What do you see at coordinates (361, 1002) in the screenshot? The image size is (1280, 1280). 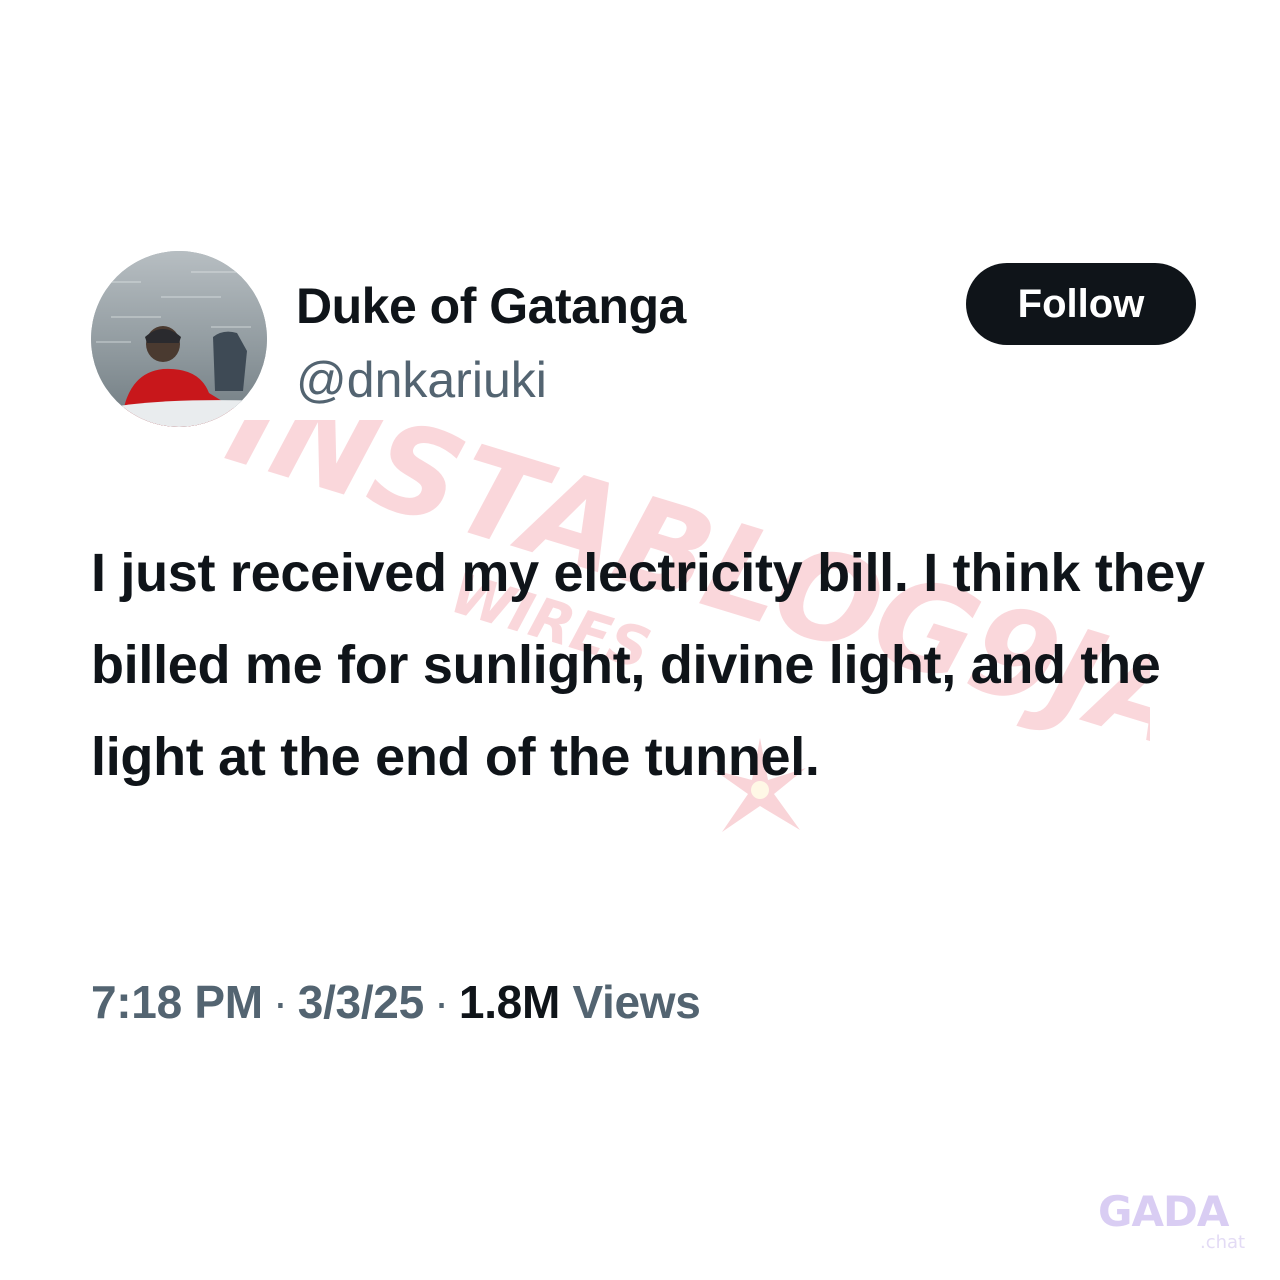 I see `tweet-date: 3/3/25` at bounding box center [361, 1002].